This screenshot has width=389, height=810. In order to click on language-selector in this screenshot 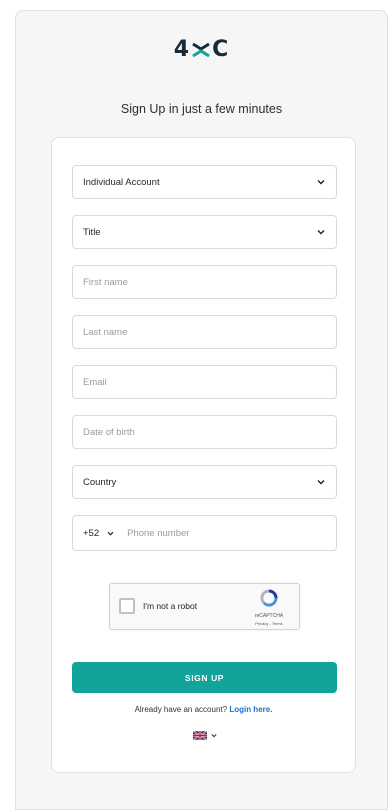, I will do `click(205, 735)`.